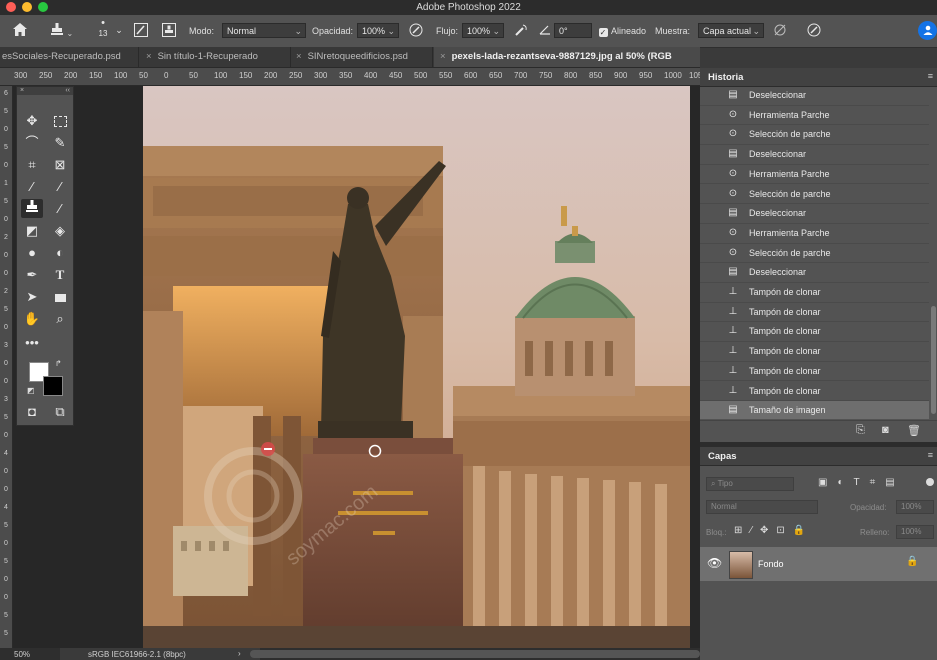 The width and height of the screenshot is (937, 660). I want to click on layer-row-fondo: 👁 Fondo 🔒, so click(818, 564).